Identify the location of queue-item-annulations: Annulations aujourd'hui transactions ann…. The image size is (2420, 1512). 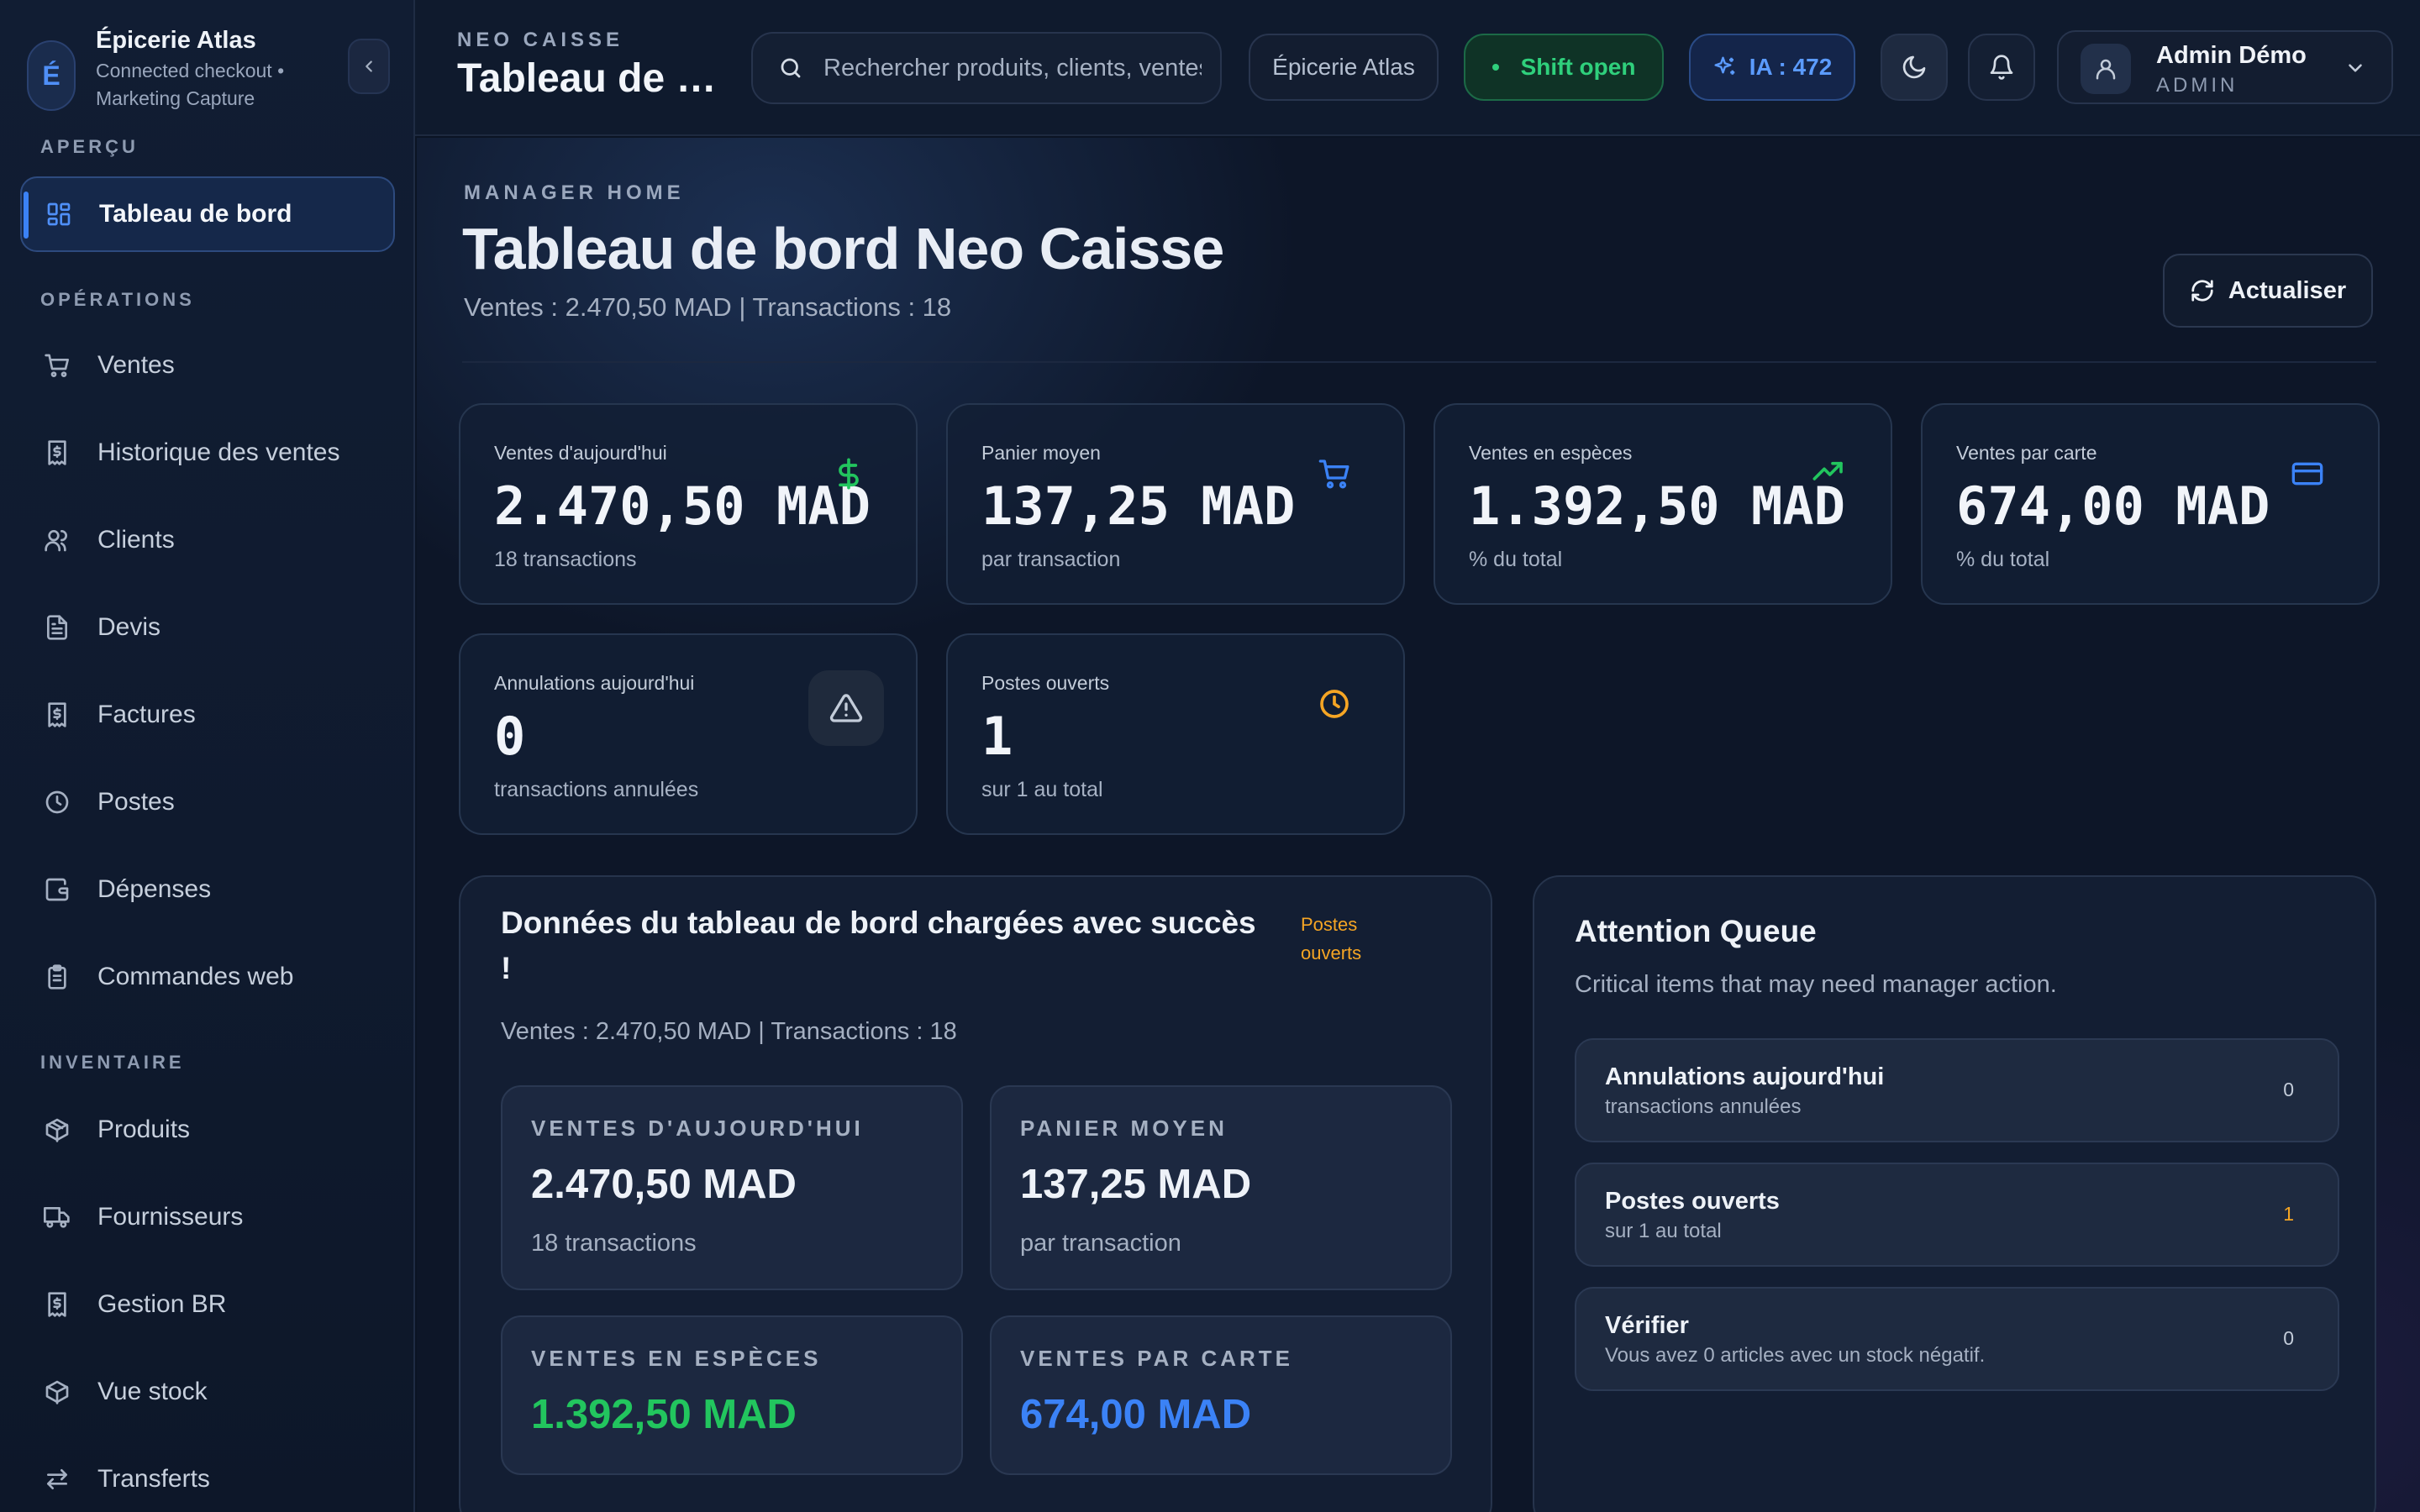
(1957, 1090).